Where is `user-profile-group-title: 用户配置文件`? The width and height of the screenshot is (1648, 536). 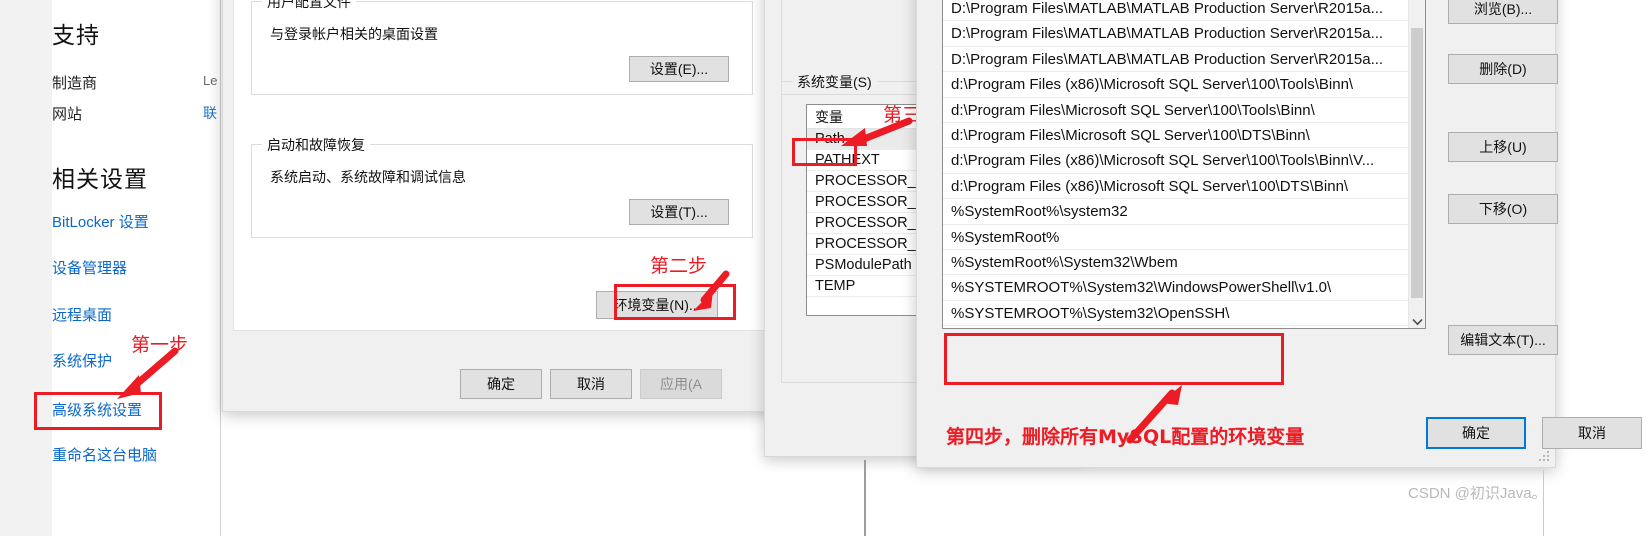
user-profile-group-title: 用户配置文件 is located at coordinates (309, 6).